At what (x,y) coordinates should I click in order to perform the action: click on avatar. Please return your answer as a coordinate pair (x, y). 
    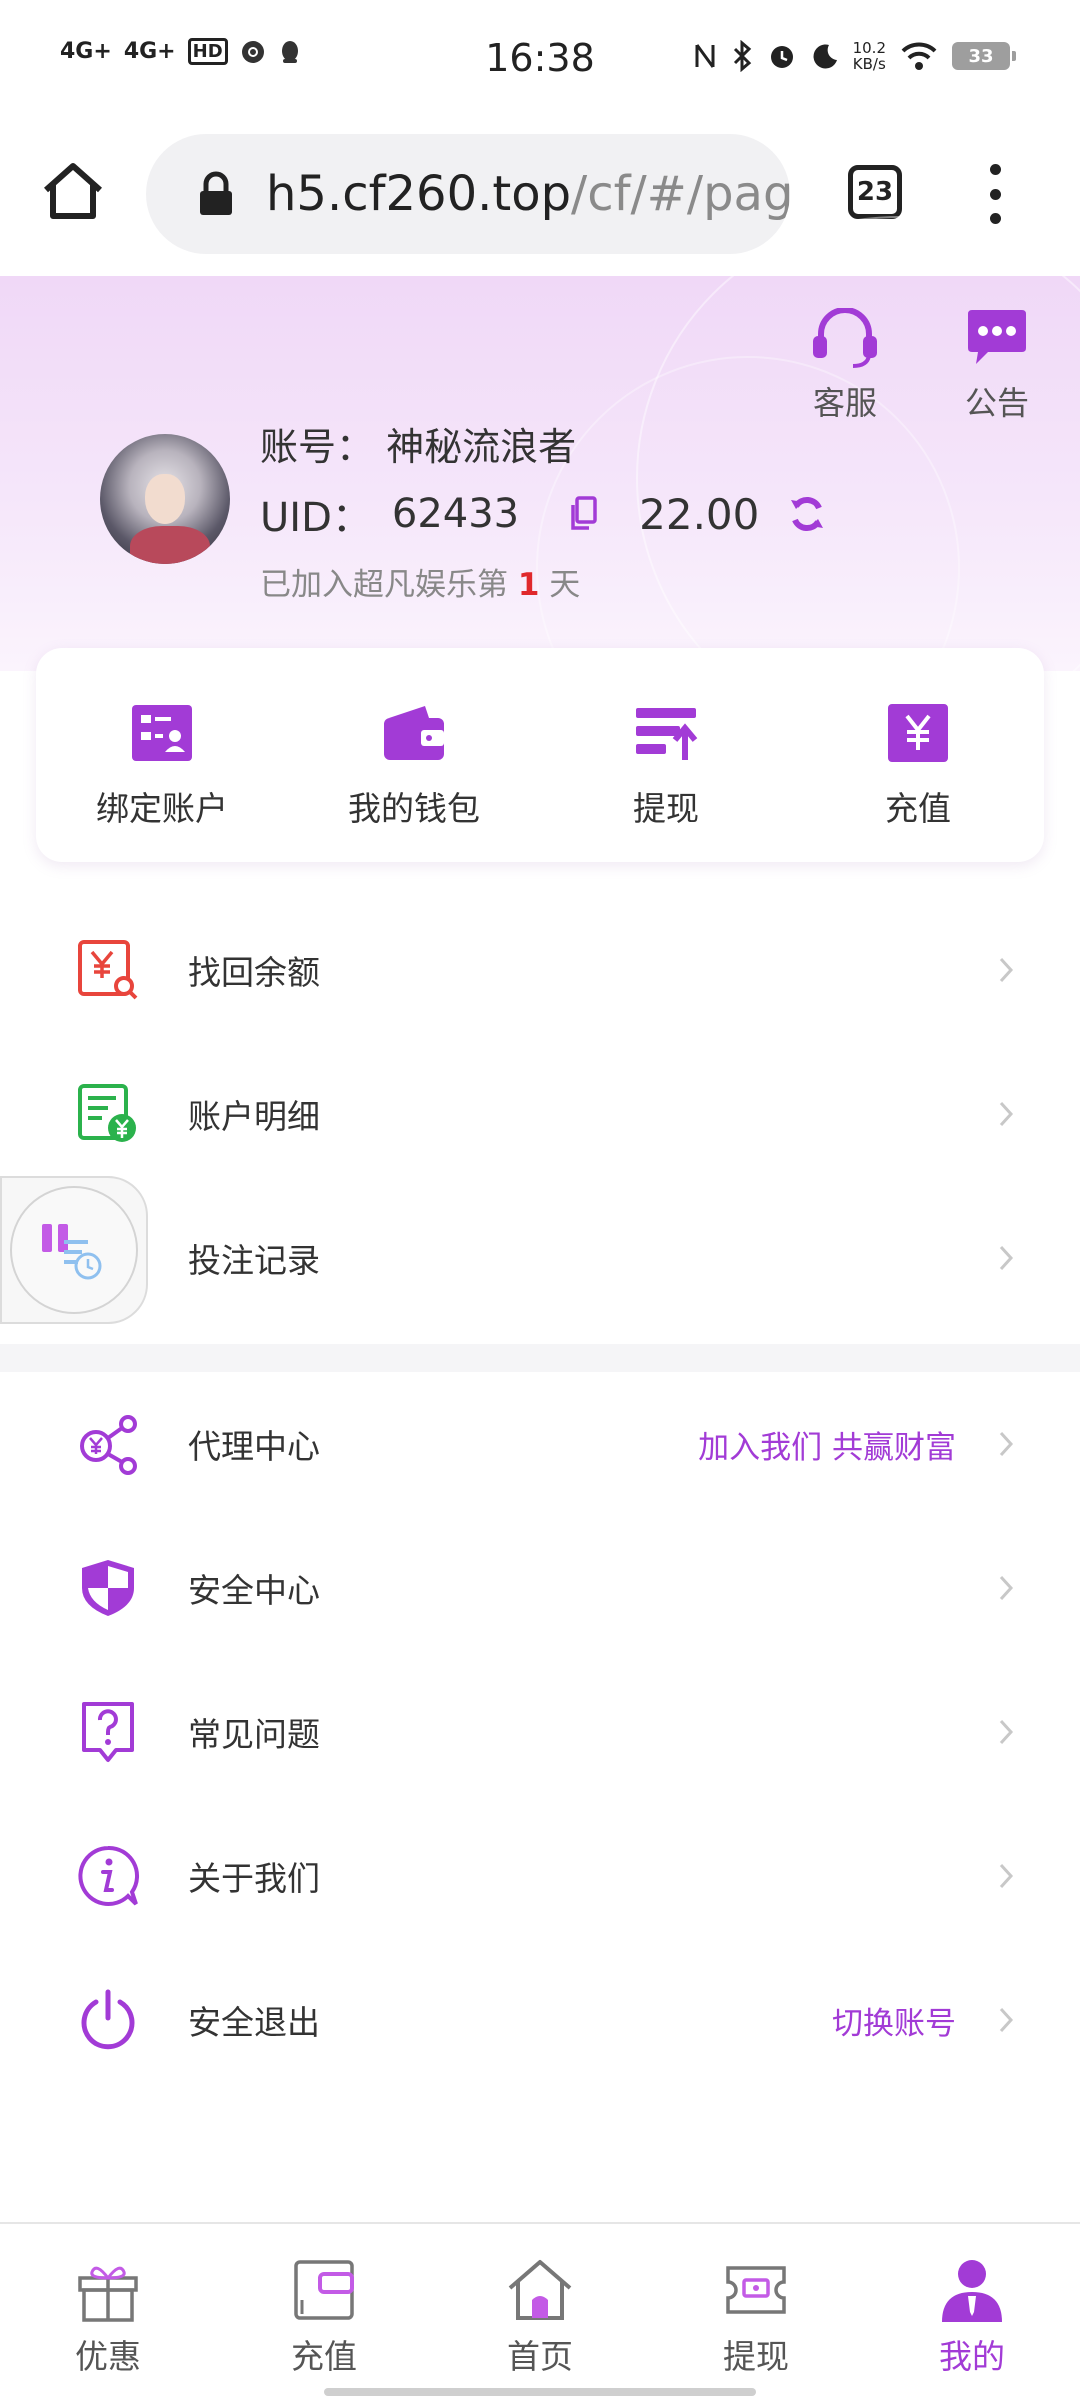
    Looking at the image, I should click on (165, 499).